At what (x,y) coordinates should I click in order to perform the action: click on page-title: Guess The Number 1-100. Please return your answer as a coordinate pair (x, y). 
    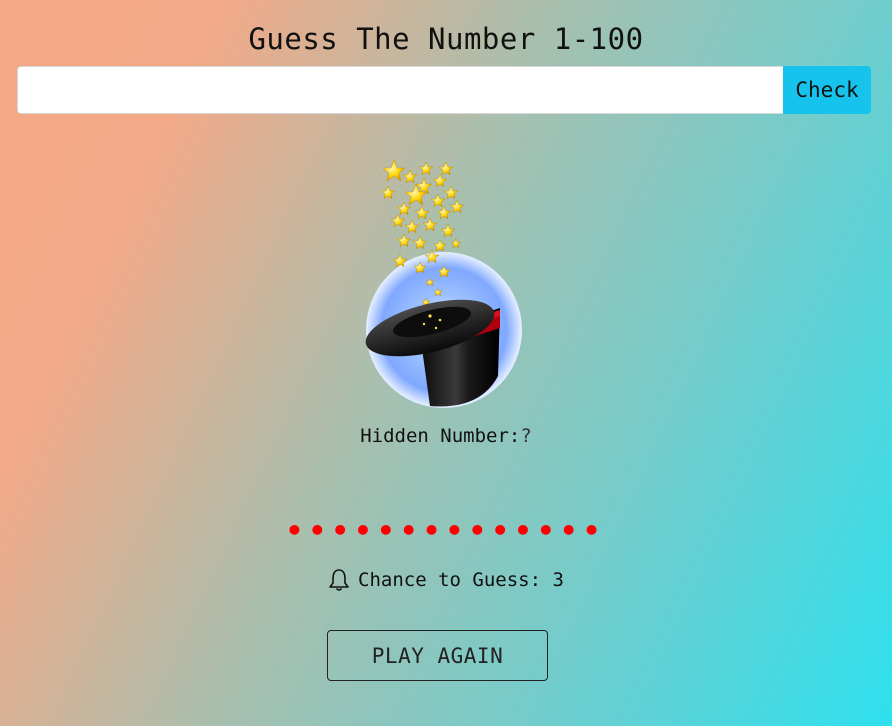
    Looking at the image, I should click on (446, 39).